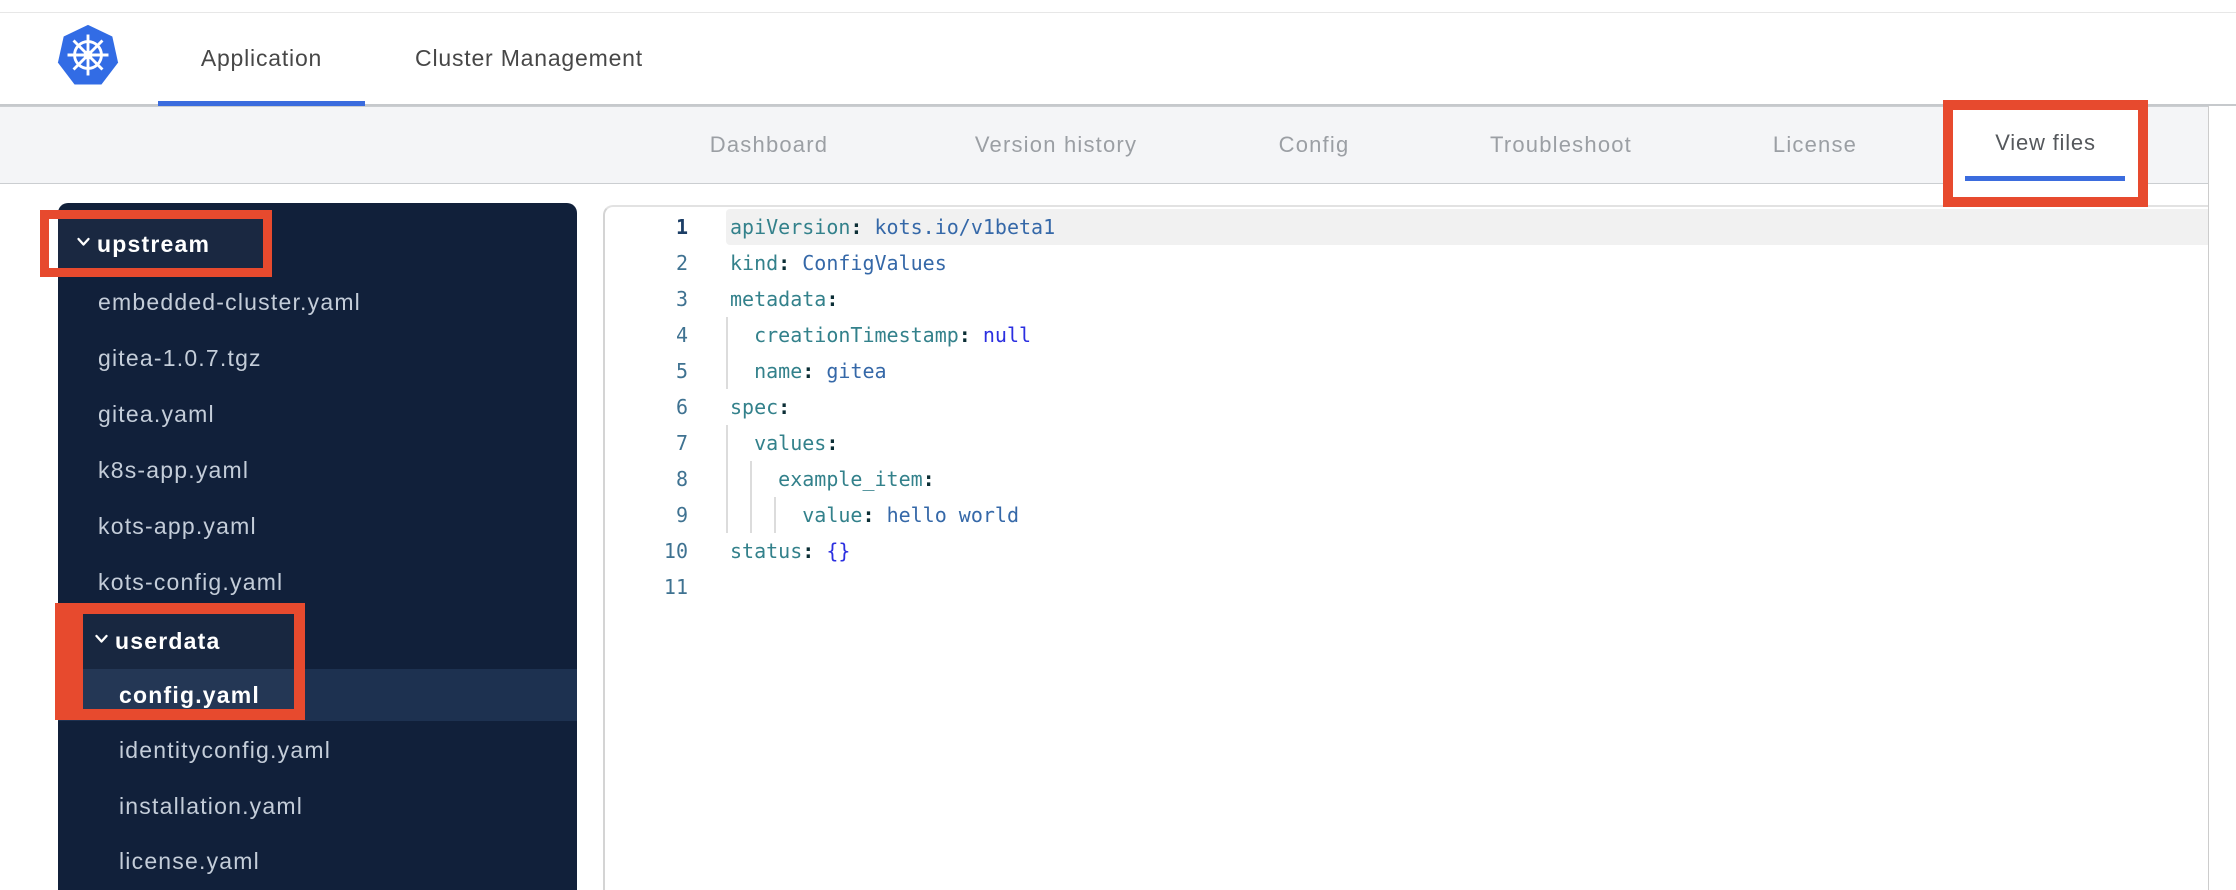  Describe the element at coordinates (838, 551) in the screenshot. I see `code-token-special: {}` at that location.